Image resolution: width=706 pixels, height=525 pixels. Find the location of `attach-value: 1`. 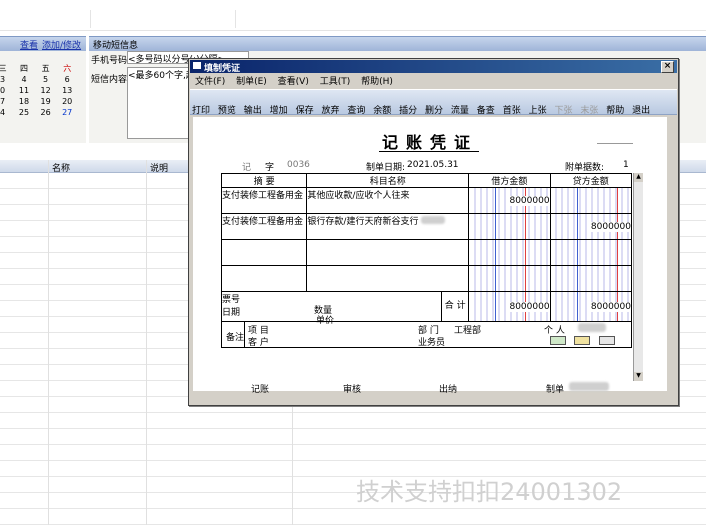

attach-value: 1 is located at coordinates (626, 165).